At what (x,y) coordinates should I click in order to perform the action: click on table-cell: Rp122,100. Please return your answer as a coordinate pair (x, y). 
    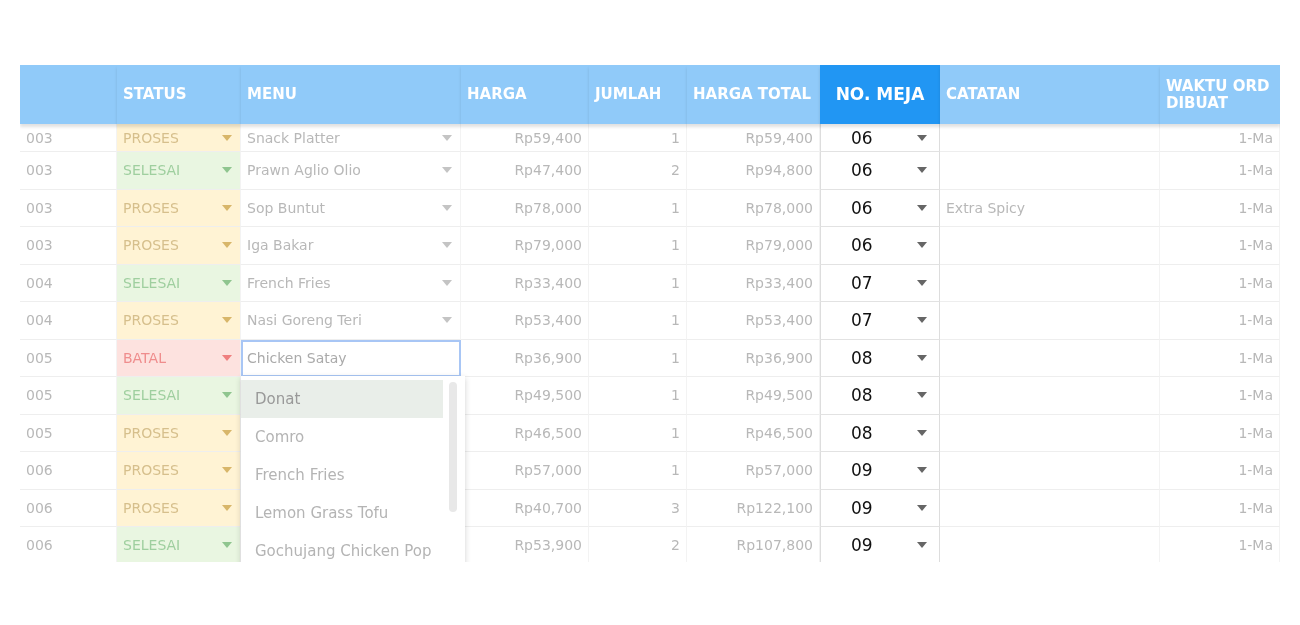
    Looking at the image, I should click on (753, 508).